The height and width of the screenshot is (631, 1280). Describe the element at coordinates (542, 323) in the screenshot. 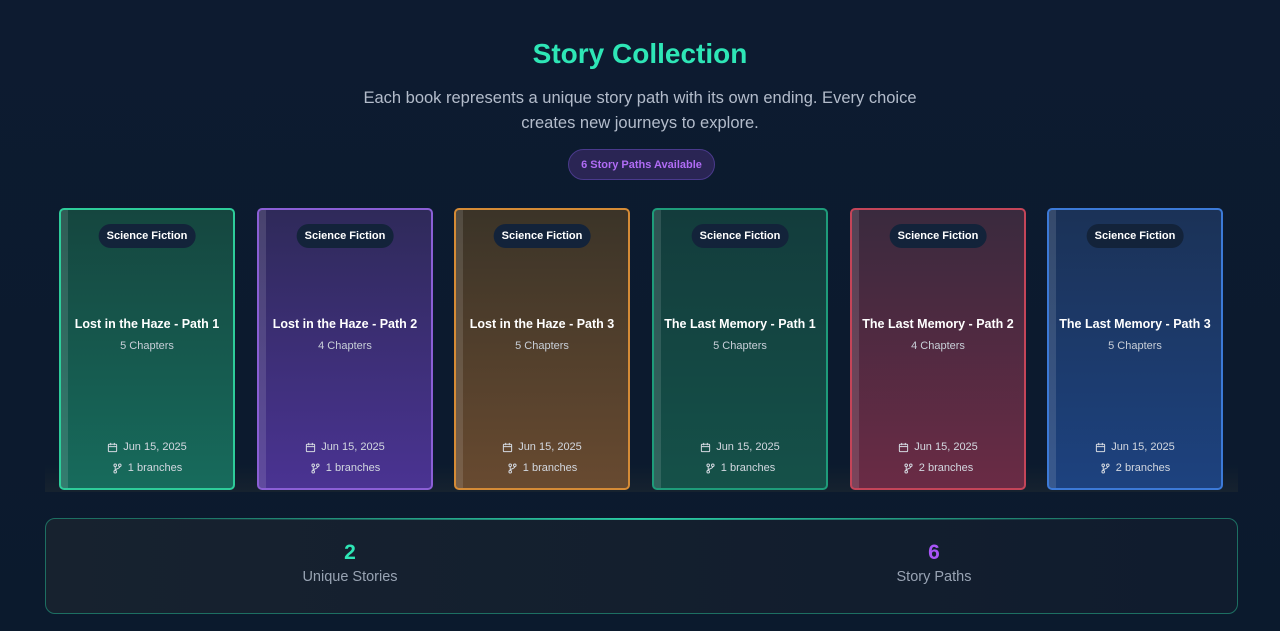

I see `book-title: Lost in the Haze - Path 3` at that location.